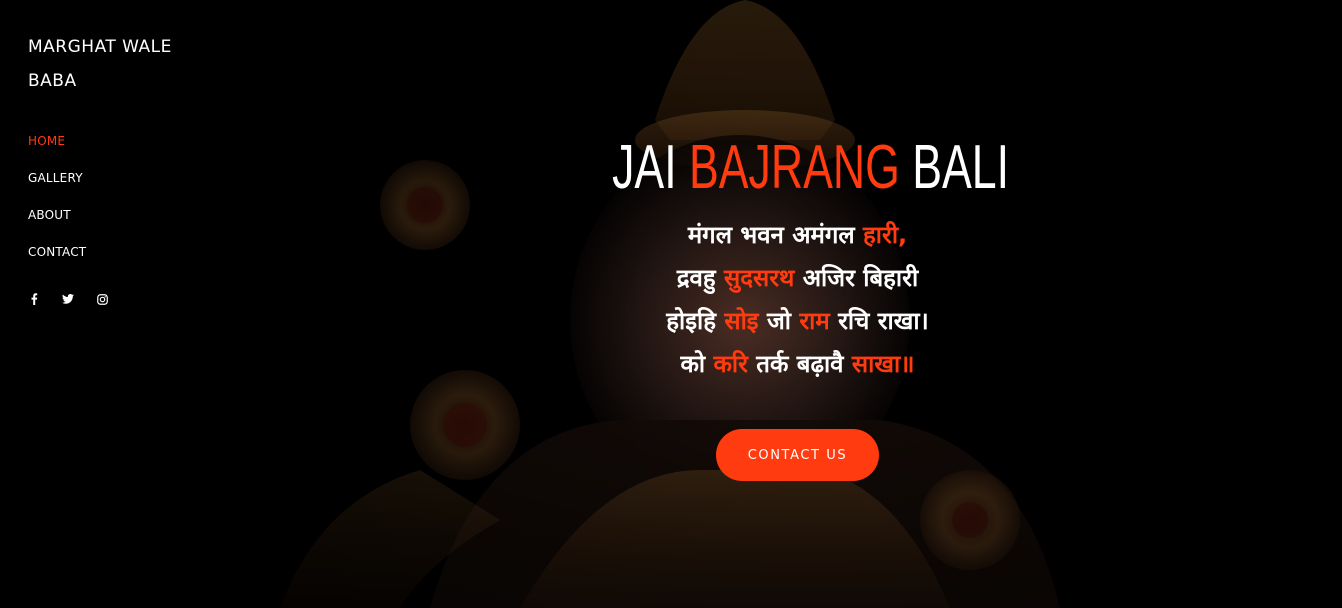 Image resolution: width=1342 pixels, height=608 pixels. What do you see at coordinates (123, 251) in the screenshot?
I see `nav-item-contact: CONTACT` at bounding box center [123, 251].